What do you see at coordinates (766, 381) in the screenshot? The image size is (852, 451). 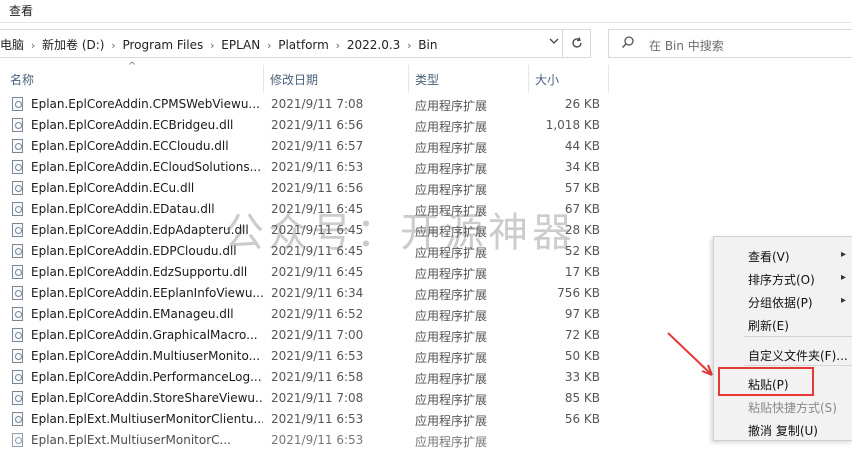 I see `annotation-highlight-box` at bounding box center [766, 381].